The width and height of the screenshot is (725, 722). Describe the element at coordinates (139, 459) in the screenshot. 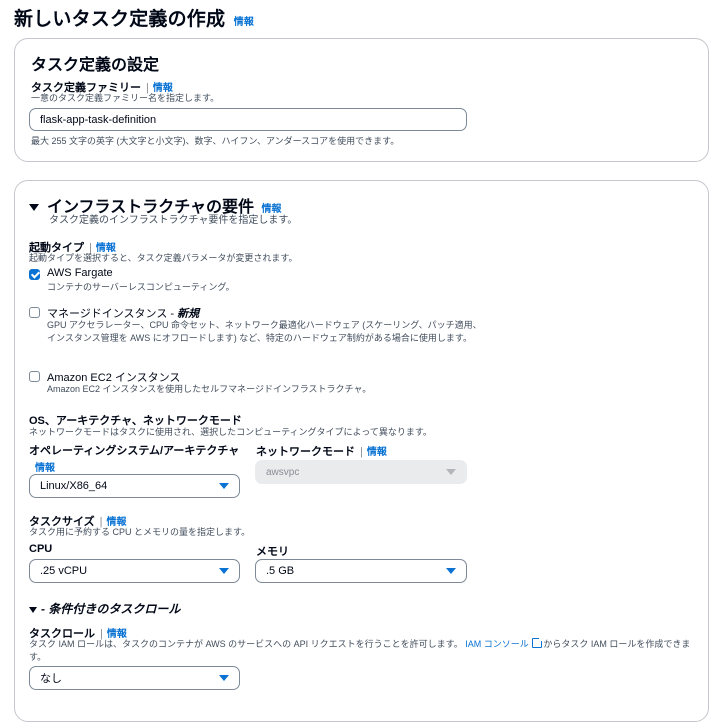

I see `os-label-row: オペレーティングシステム/アーキテクチャ 情報` at that location.